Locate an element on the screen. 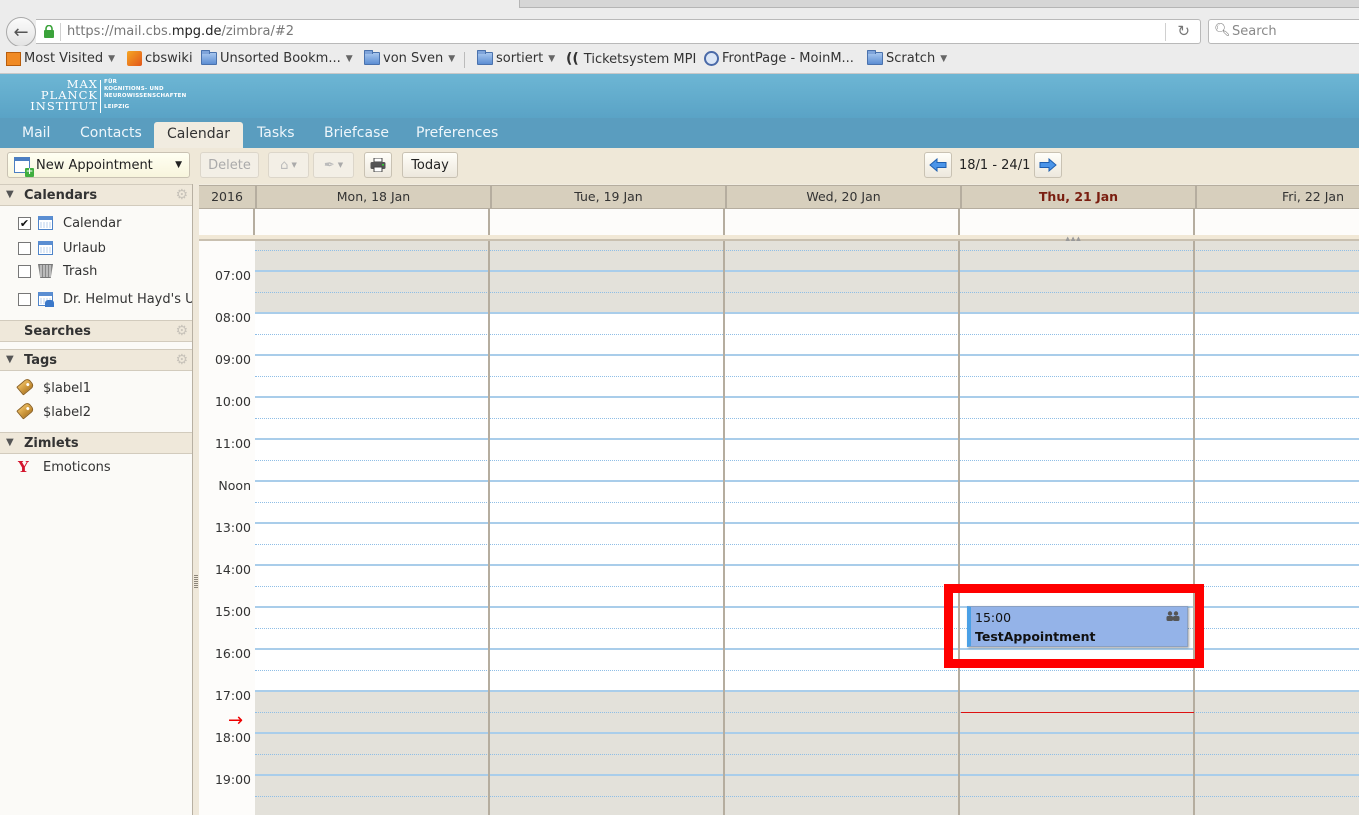  today-button: Today is located at coordinates (430, 165).